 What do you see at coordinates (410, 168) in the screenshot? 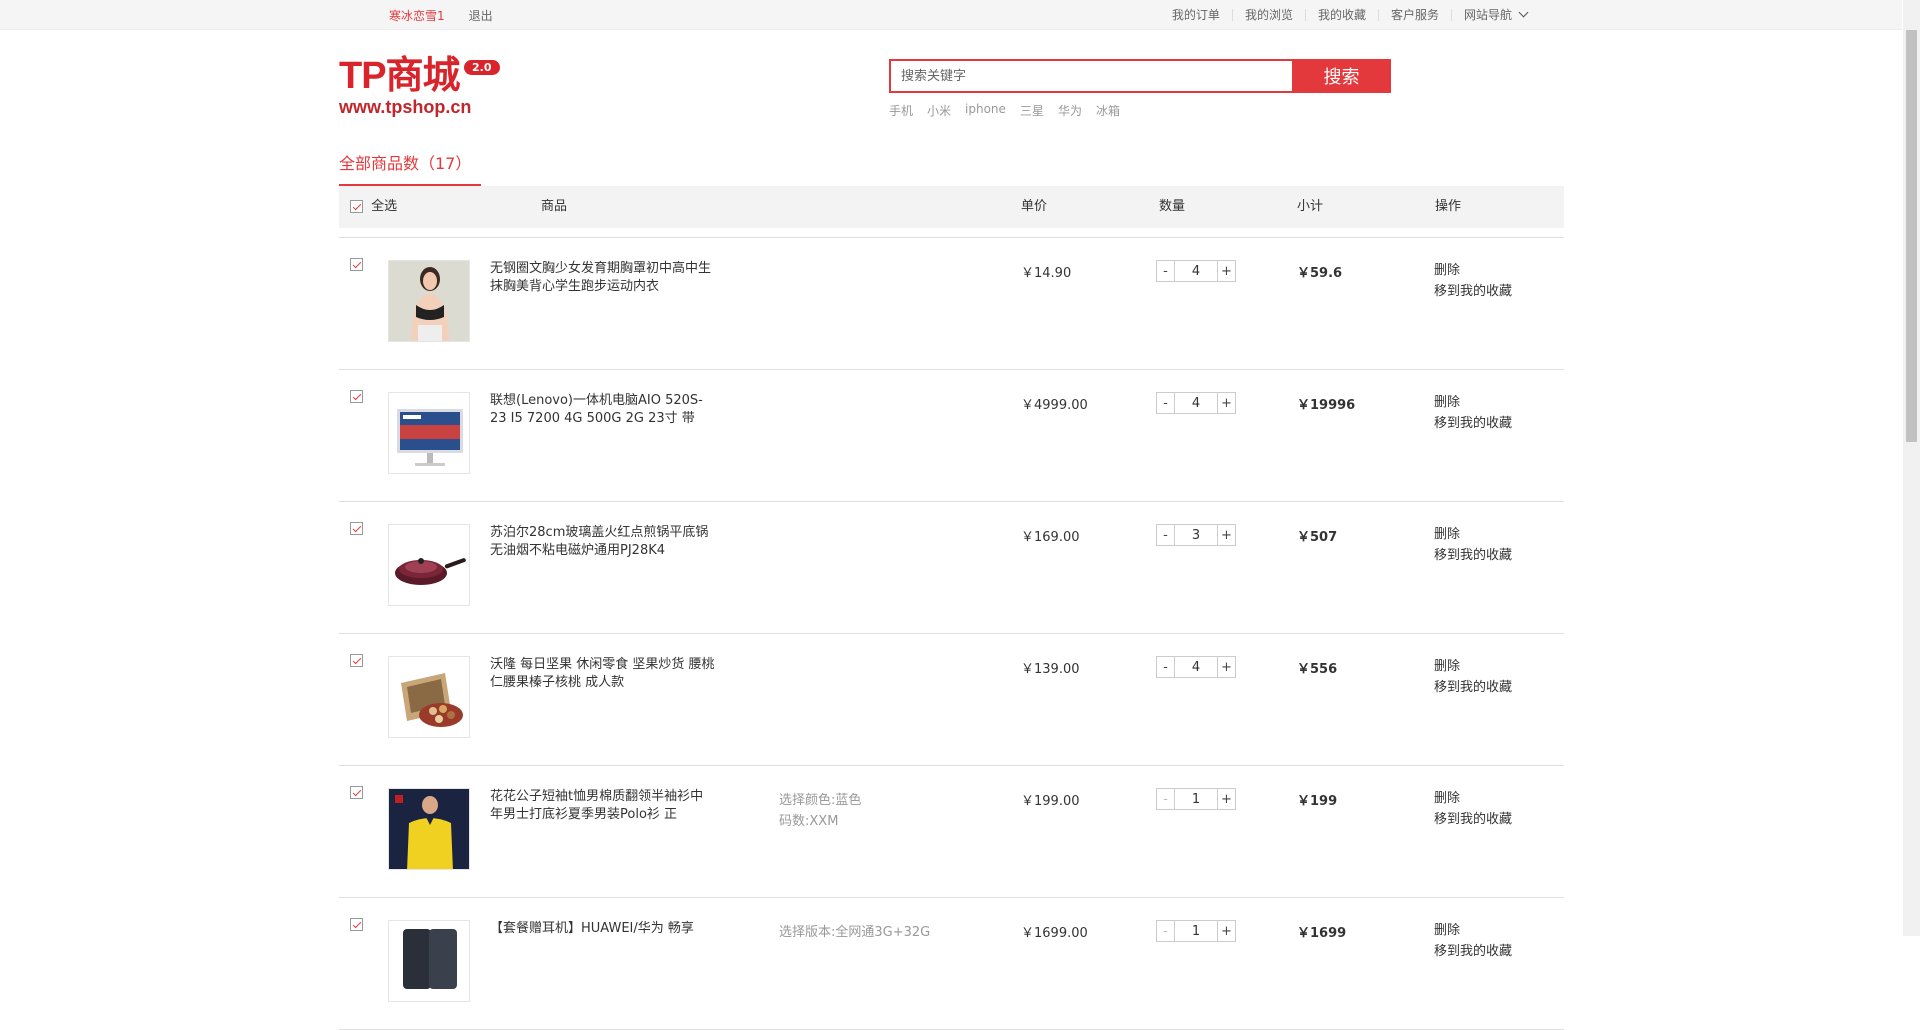
I see `tab-all-items: 全部商品数（17）` at bounding box center [410, 168].